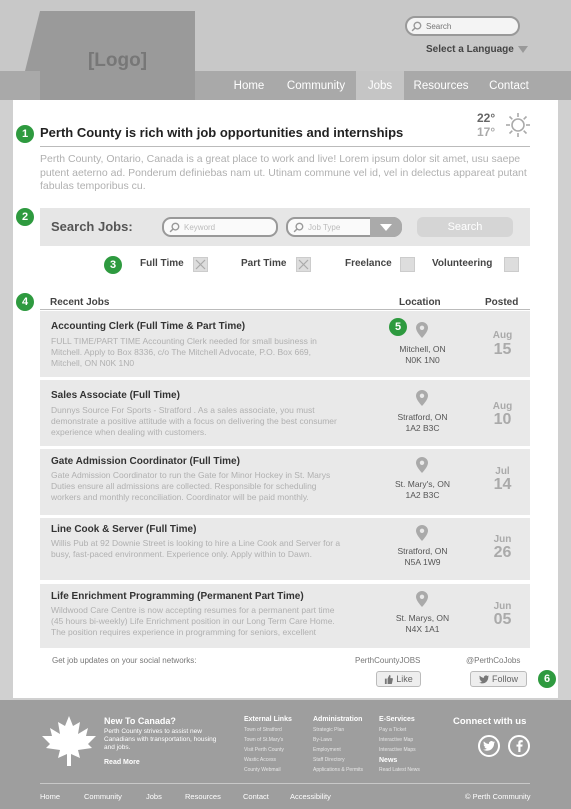  I want to click on logo-flap, so click(32, 41).